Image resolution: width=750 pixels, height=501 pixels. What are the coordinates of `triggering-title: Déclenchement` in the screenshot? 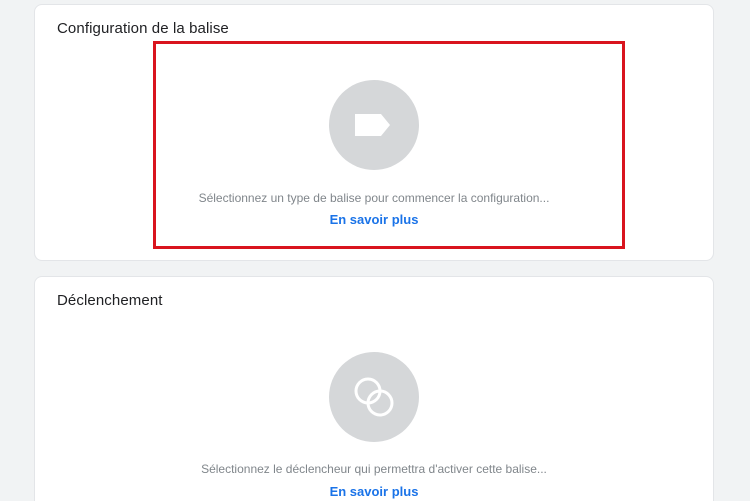 It's located at (110, 300).